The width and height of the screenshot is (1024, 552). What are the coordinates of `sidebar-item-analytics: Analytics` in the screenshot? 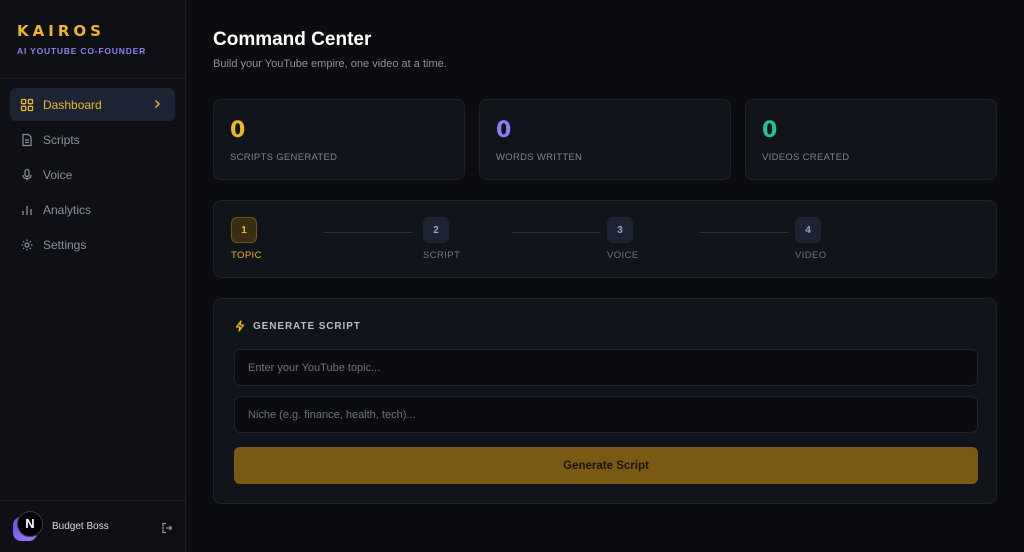 It's located at (92, 209).